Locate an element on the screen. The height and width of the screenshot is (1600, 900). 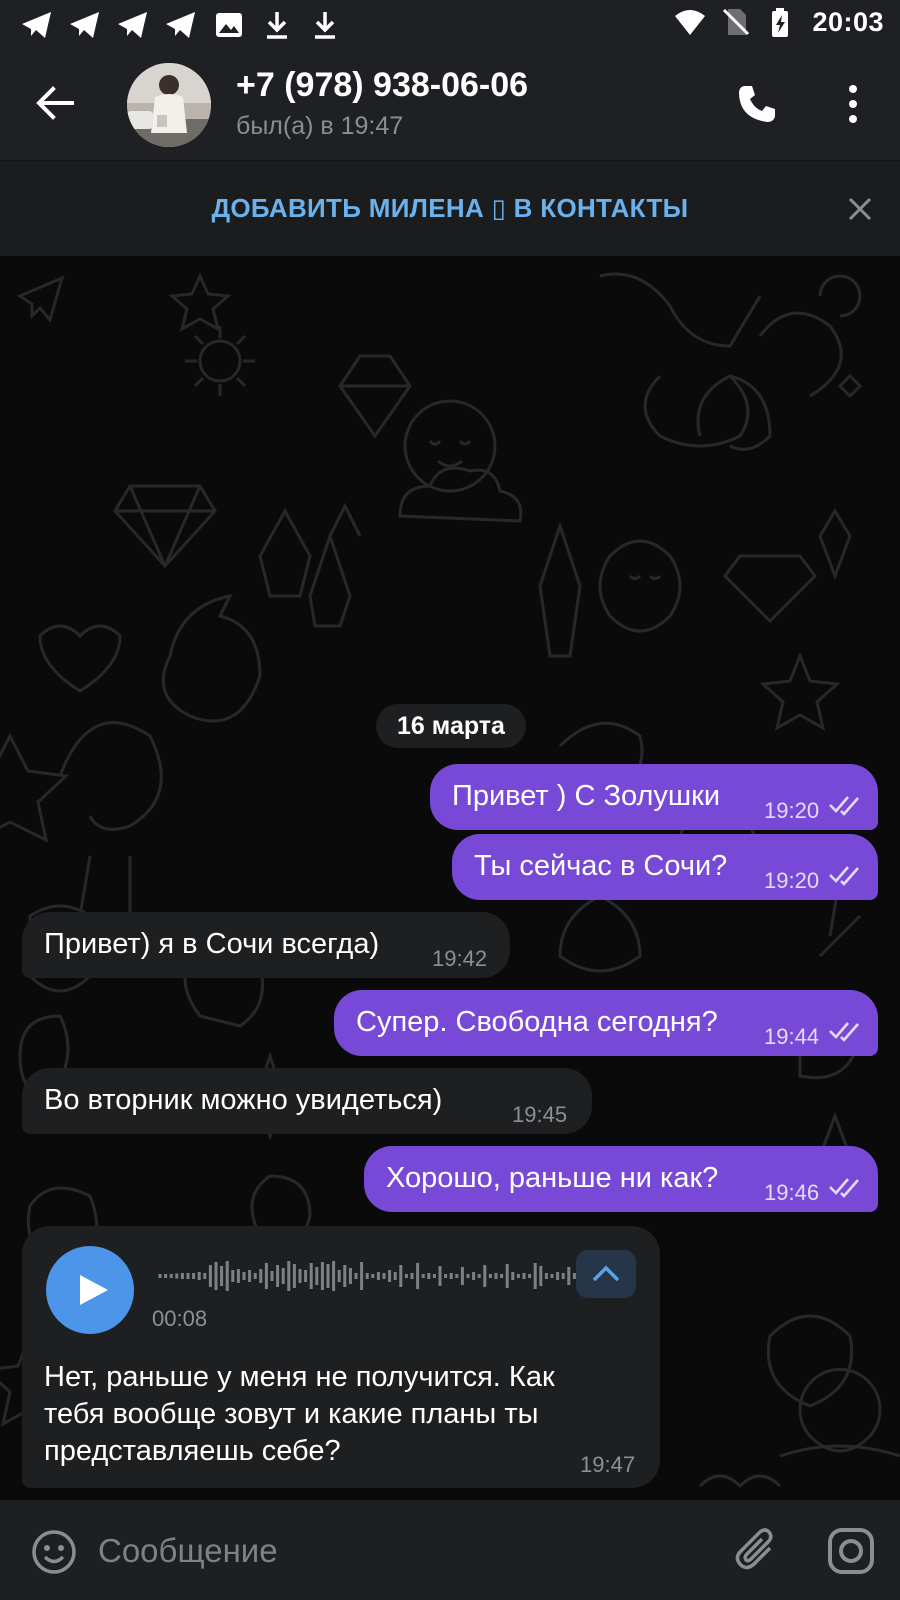
add-contact-bar: ДОБАВИТЬ МИЛЕНА ▯ В КОНТАКТЫ is located at coordinates (450, 208).